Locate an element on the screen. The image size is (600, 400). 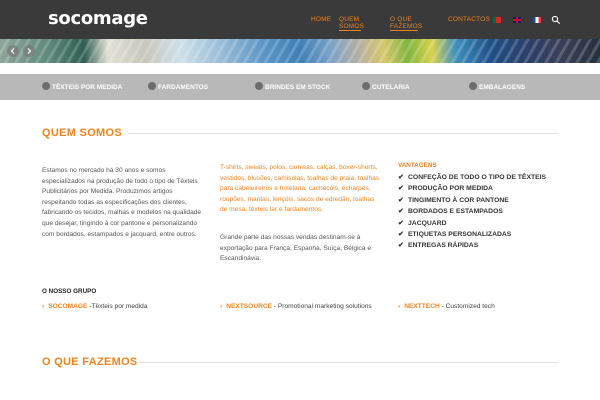
category-texteis-por-medida: TÊXTEIS POR MEDIDA is located at coordinates (82, 86).